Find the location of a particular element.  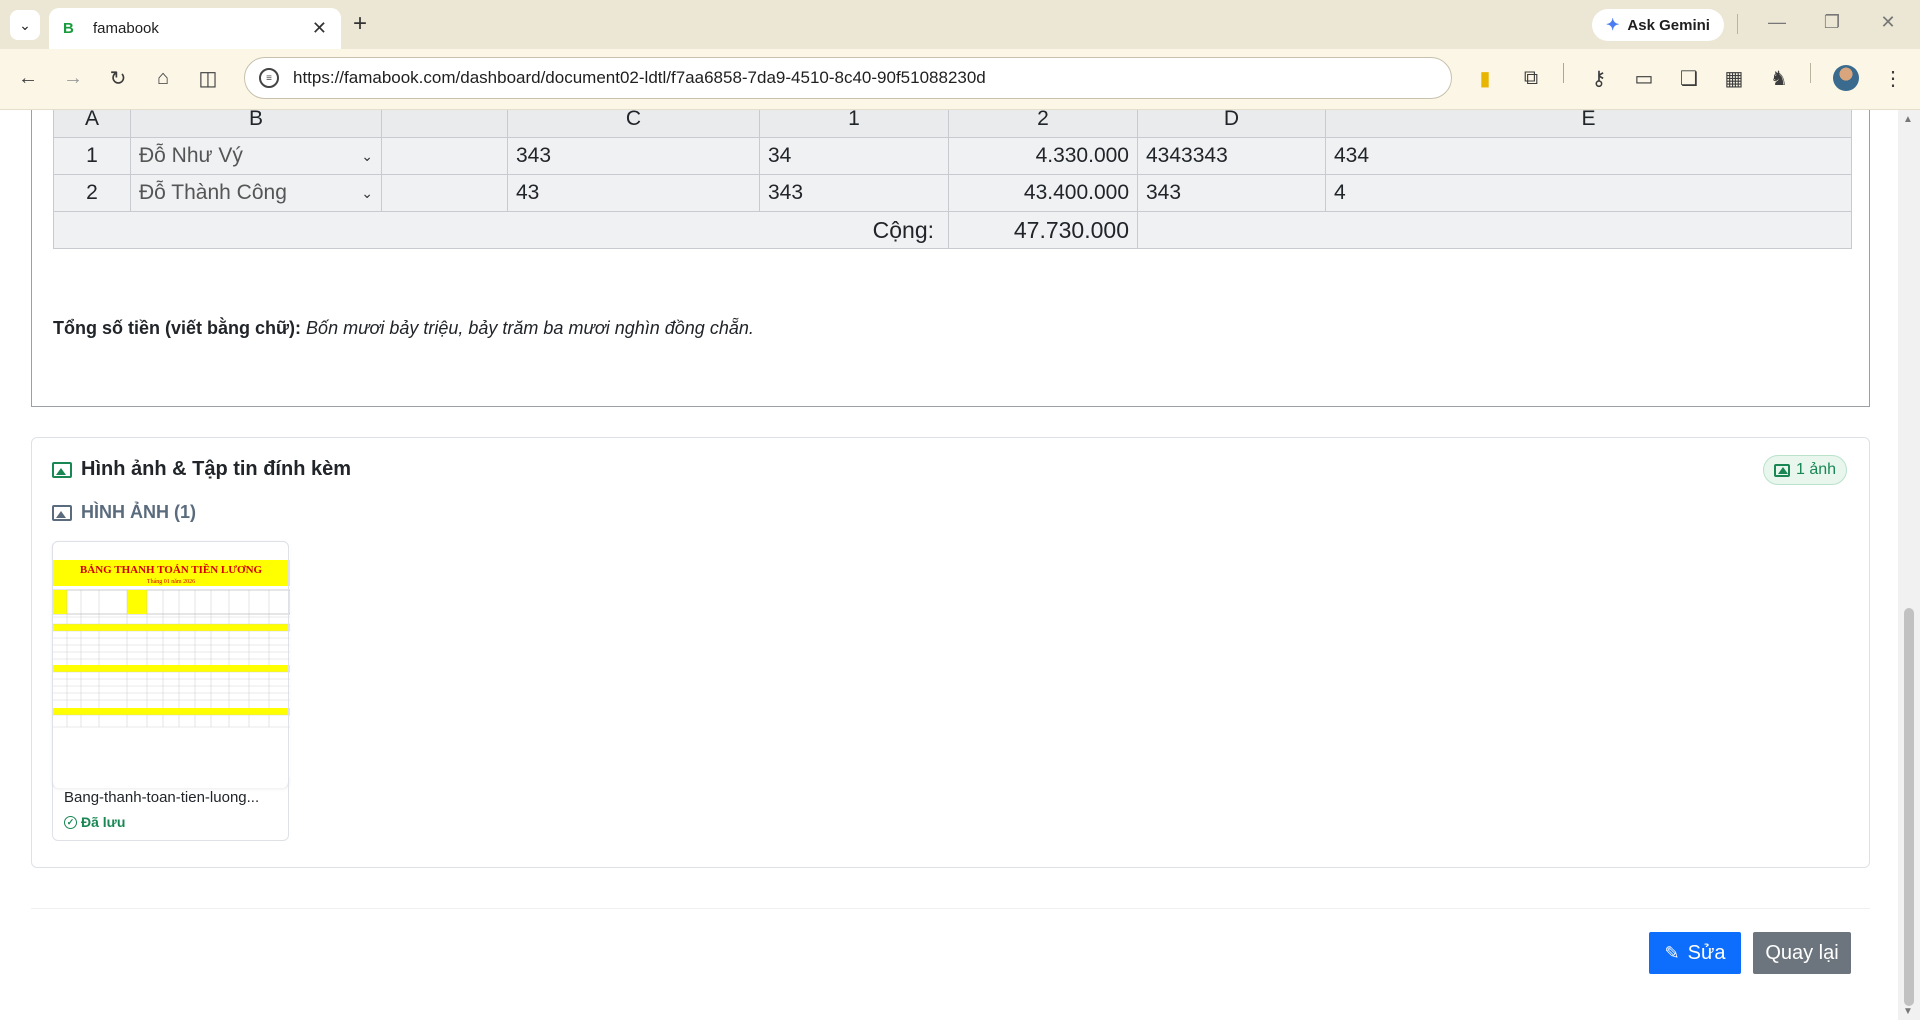

saved-status: ✓ Đã lưu is located at coordinates (94, 822).